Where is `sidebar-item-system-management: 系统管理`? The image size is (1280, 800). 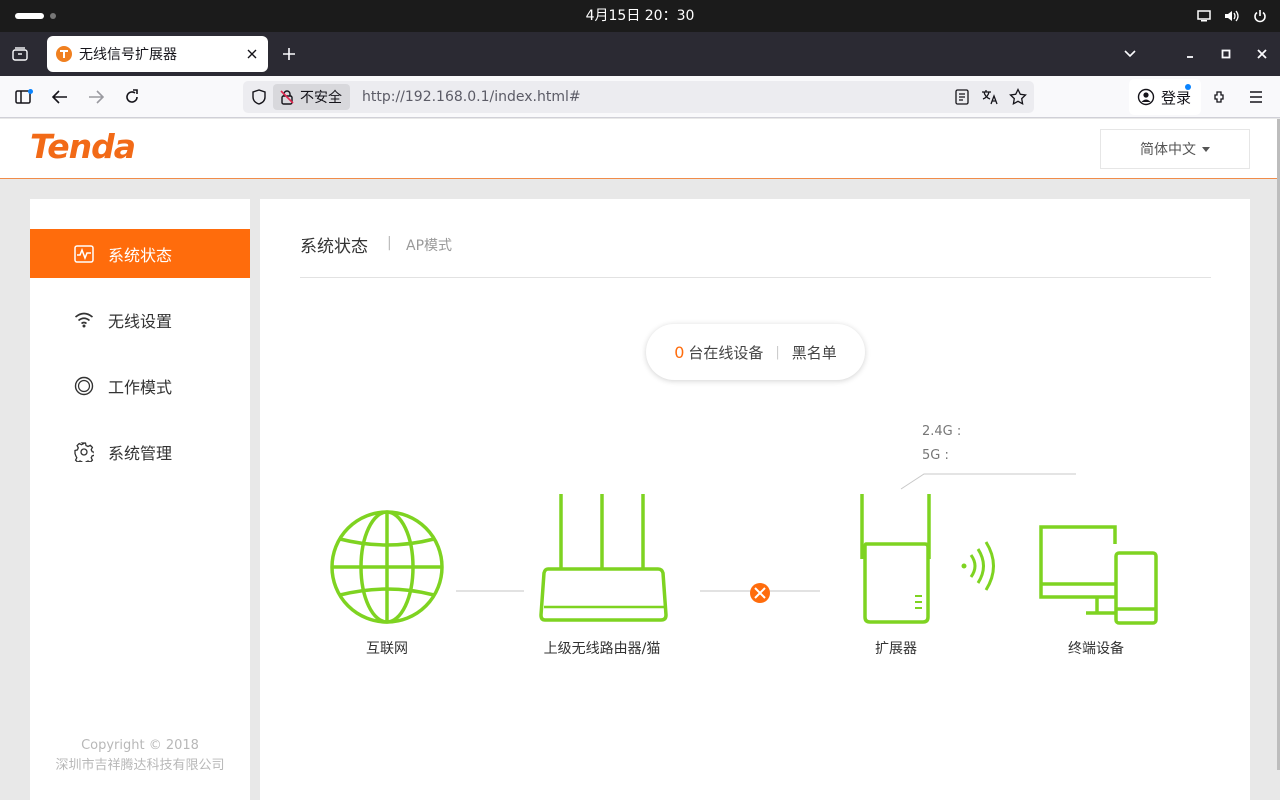
sidebar-item-system-management: 系统管理 is located at coordinates (140, 451).